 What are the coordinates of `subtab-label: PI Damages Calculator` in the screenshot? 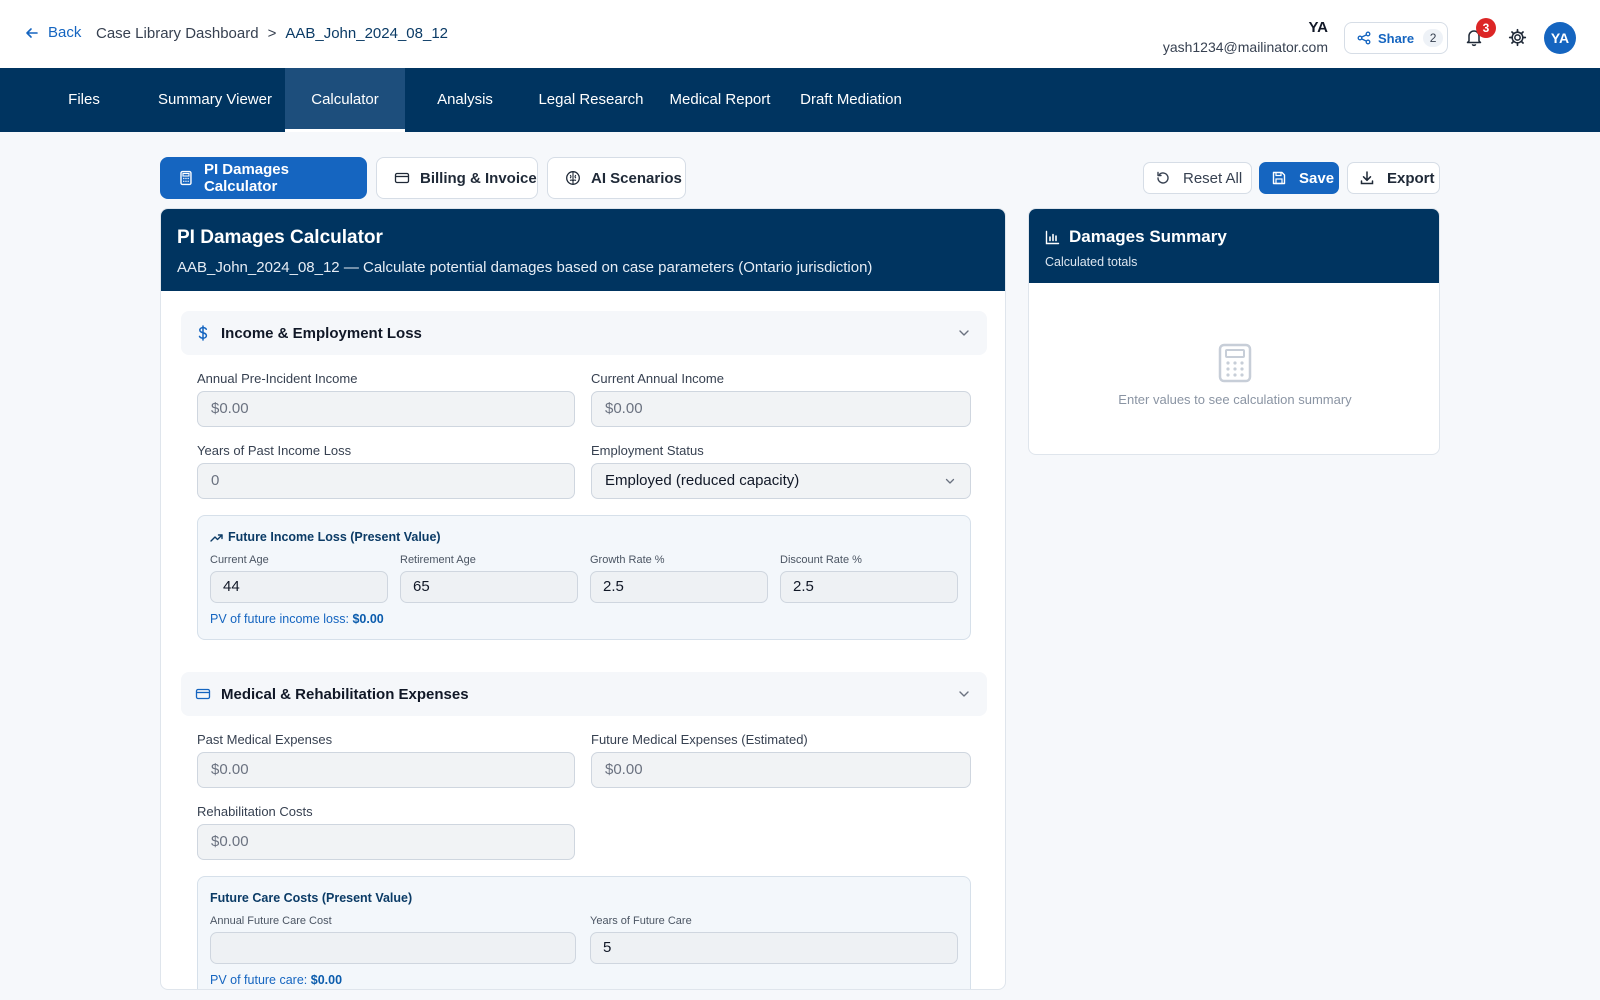 It's located at (246, 178).